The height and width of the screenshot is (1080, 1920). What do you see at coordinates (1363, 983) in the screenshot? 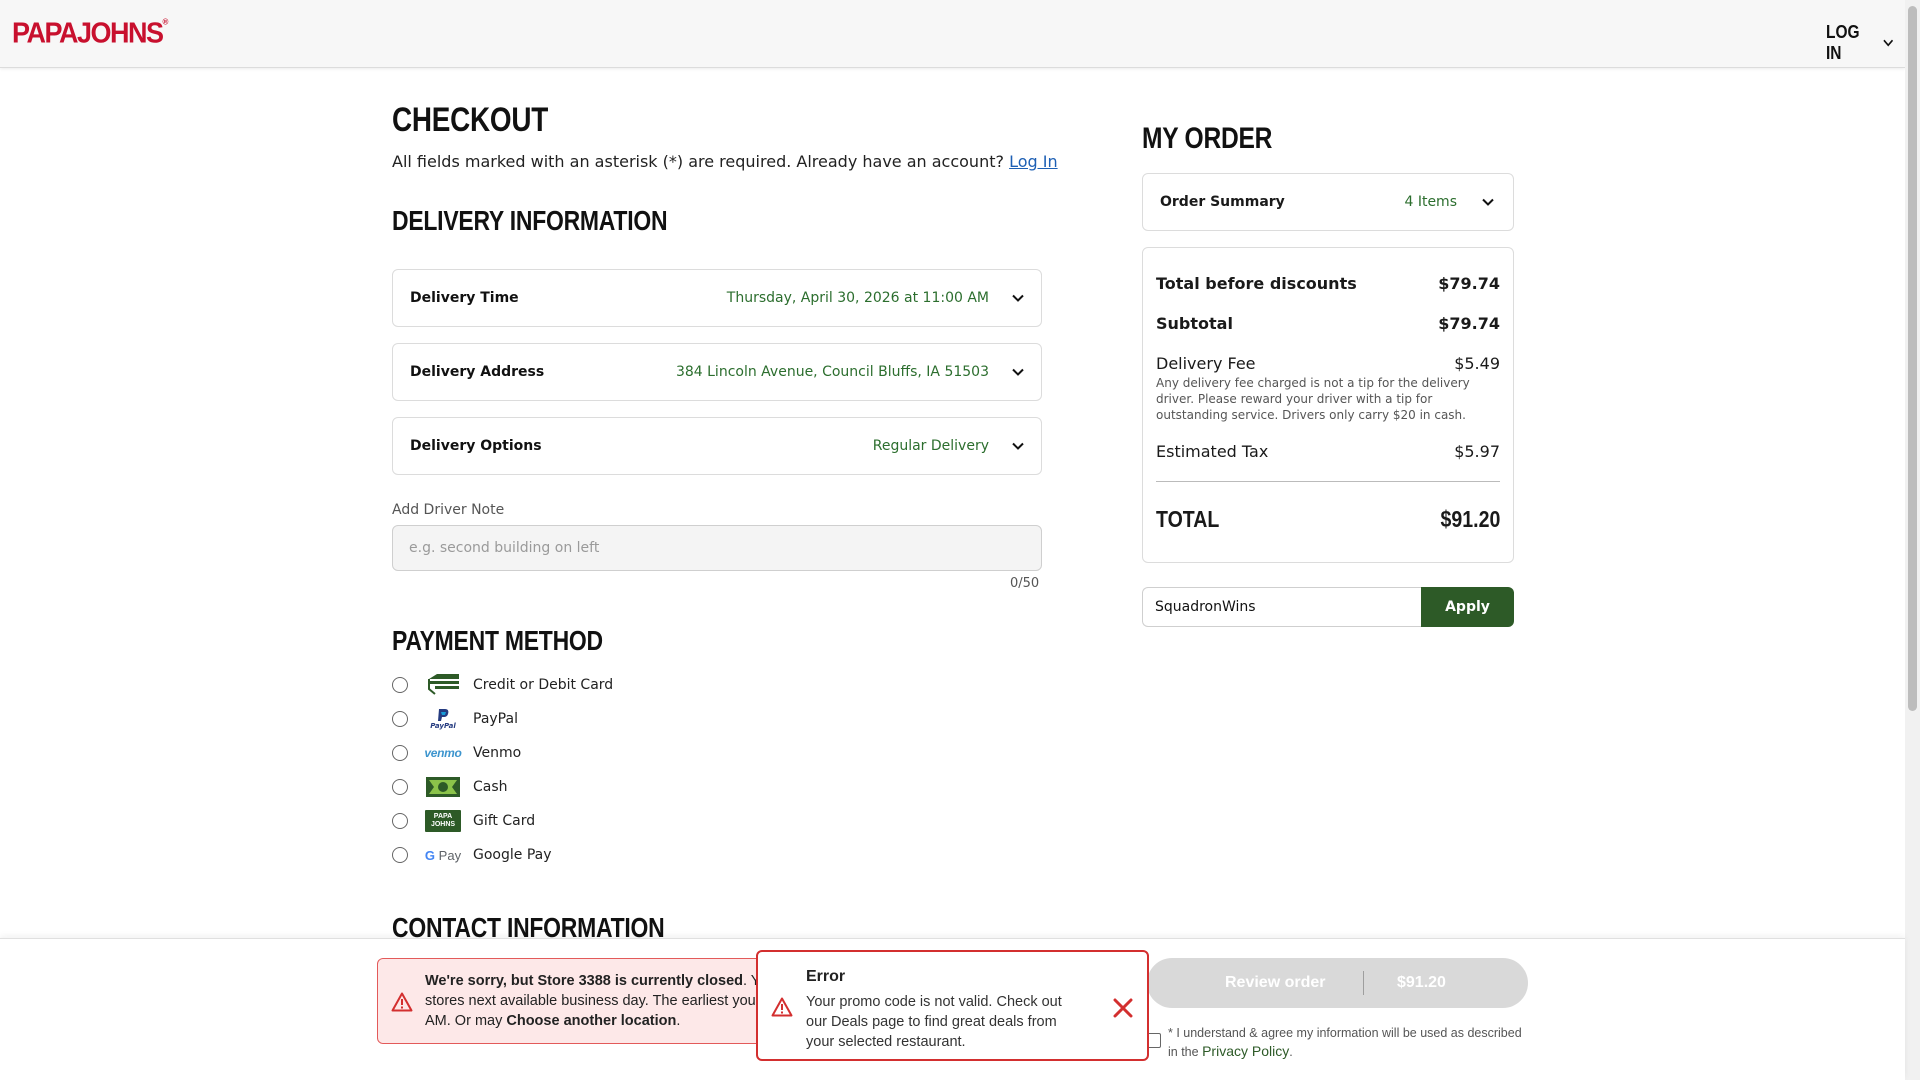
I see `review-button-divider` at bounding box center [1363, 983].